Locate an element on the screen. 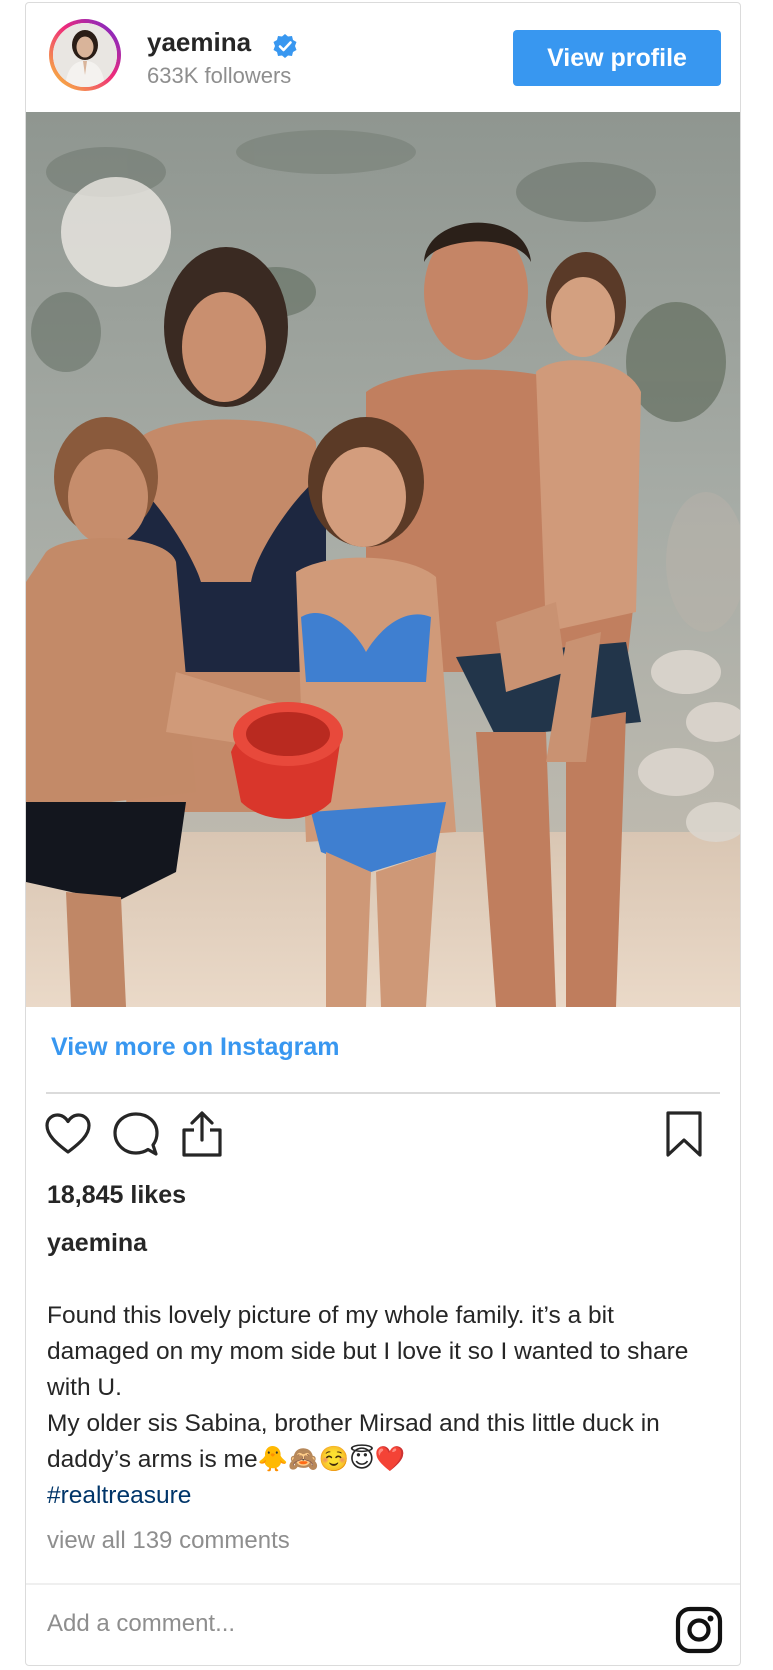 The image size is (773, 1670). heart-icon is located at coordinates (68, 1134).